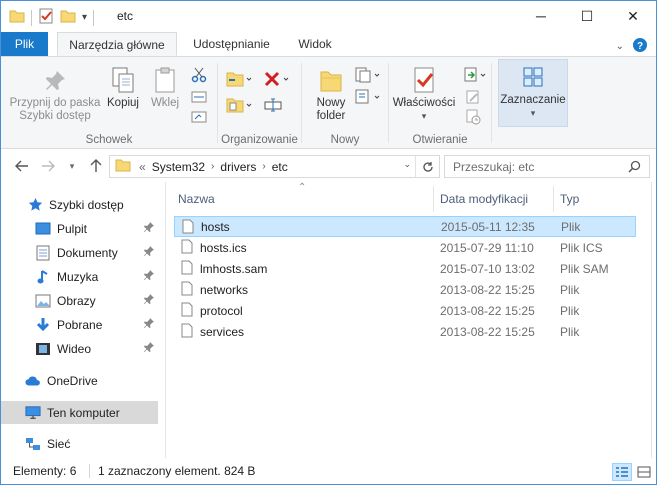 This screenshot has height=485, width=657. I want to click on delete-icon, so click(277, 79).